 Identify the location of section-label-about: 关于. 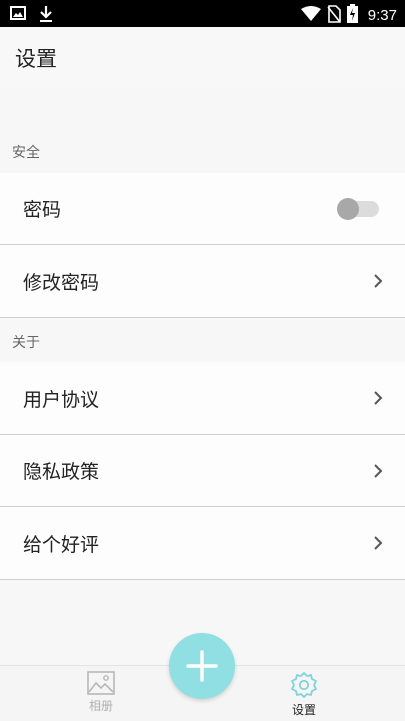
(26, 343).